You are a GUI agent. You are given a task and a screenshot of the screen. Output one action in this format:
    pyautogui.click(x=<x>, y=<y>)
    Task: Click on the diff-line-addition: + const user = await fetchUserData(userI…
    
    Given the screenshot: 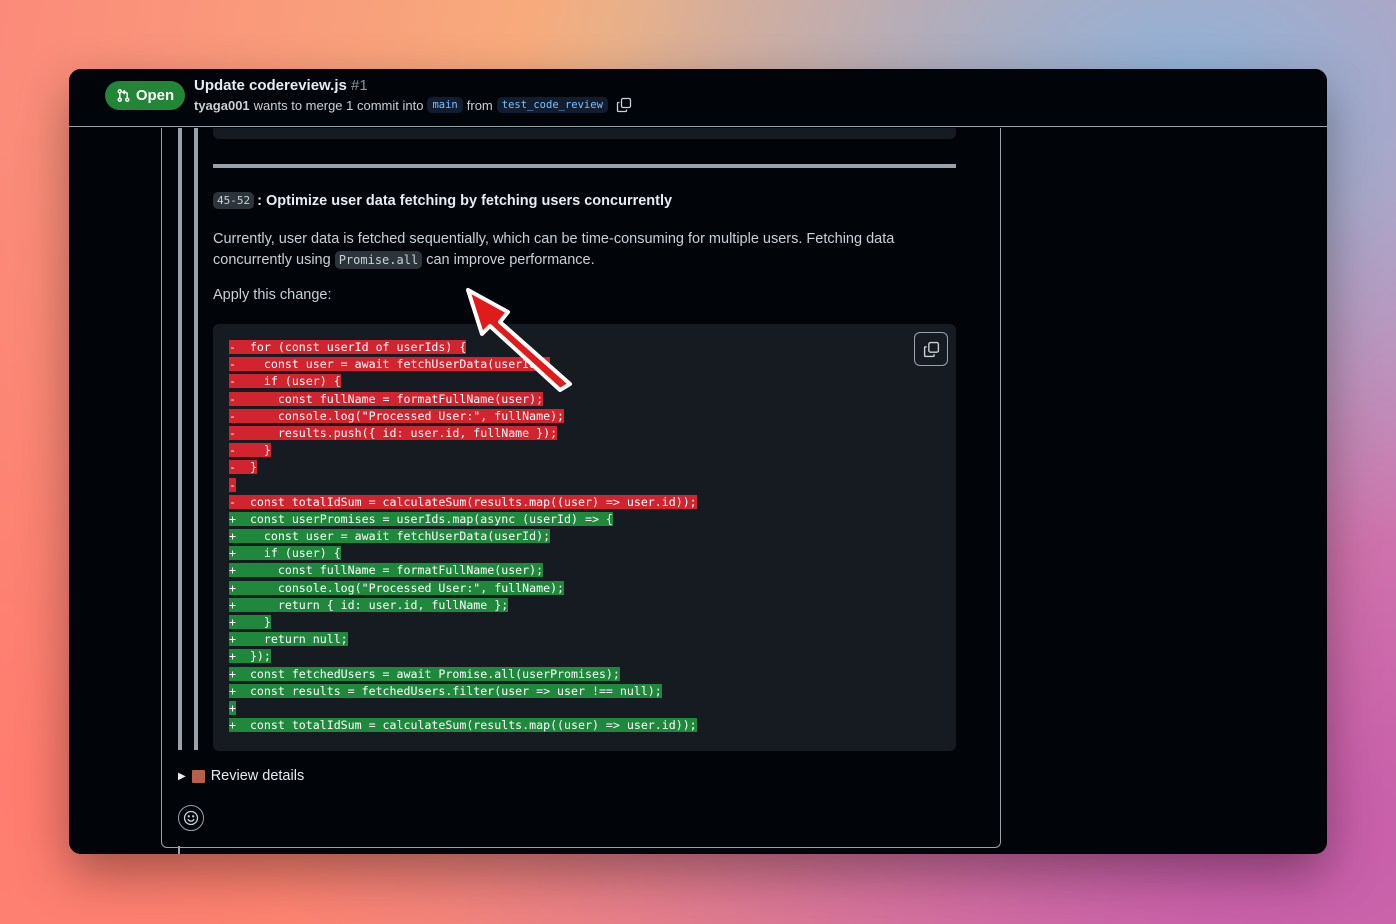 What is the action you would take?
    pyautogui.click(x=463, y=536)
    